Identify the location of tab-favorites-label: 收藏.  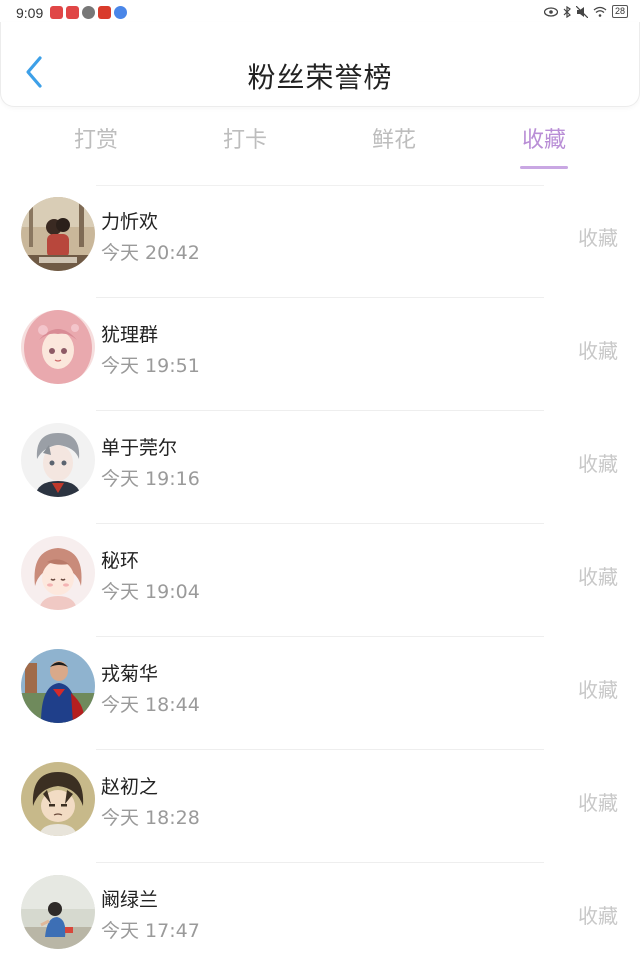
(543, 140).